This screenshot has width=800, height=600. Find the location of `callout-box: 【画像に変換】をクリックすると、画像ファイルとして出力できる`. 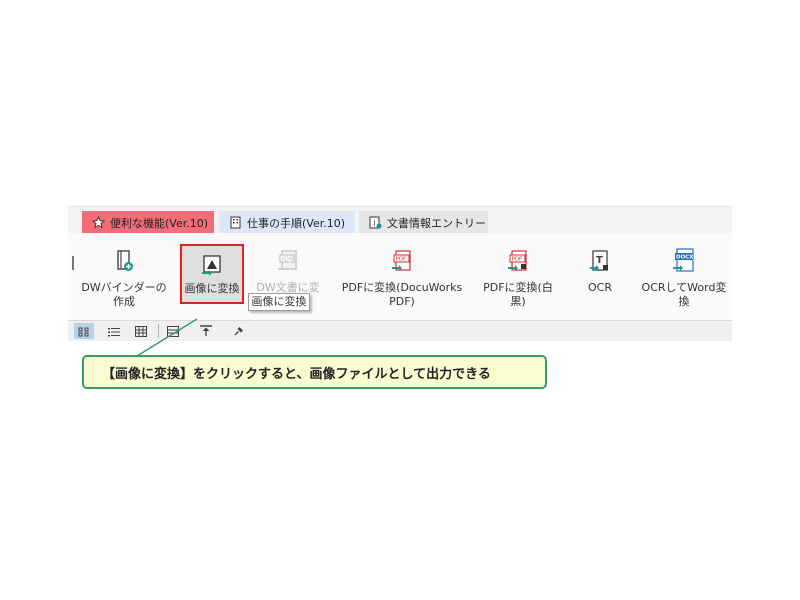

callout-box: 【画像に変換】をクリックすると、画像ファイルとして出力できる is located at coordinates (314, 372).